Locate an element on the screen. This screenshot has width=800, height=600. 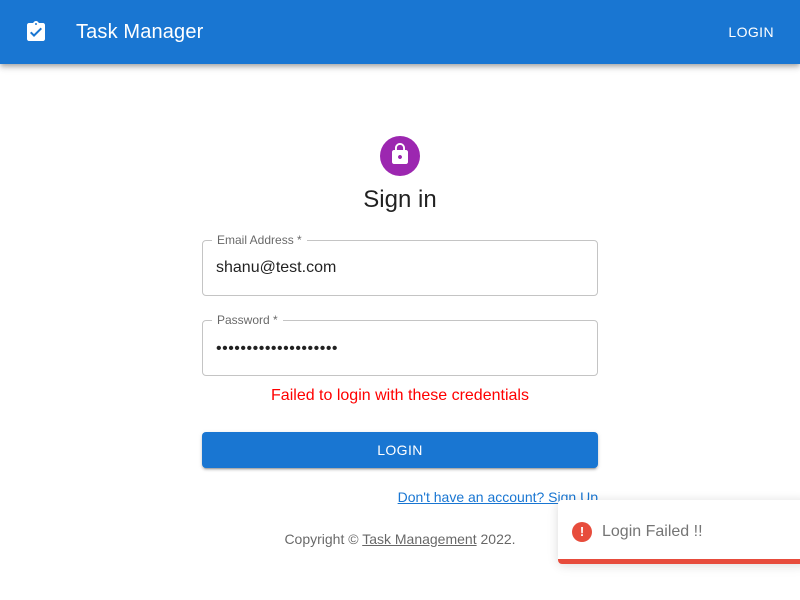
toast-progress-bar is located at coordinates (679, 561).